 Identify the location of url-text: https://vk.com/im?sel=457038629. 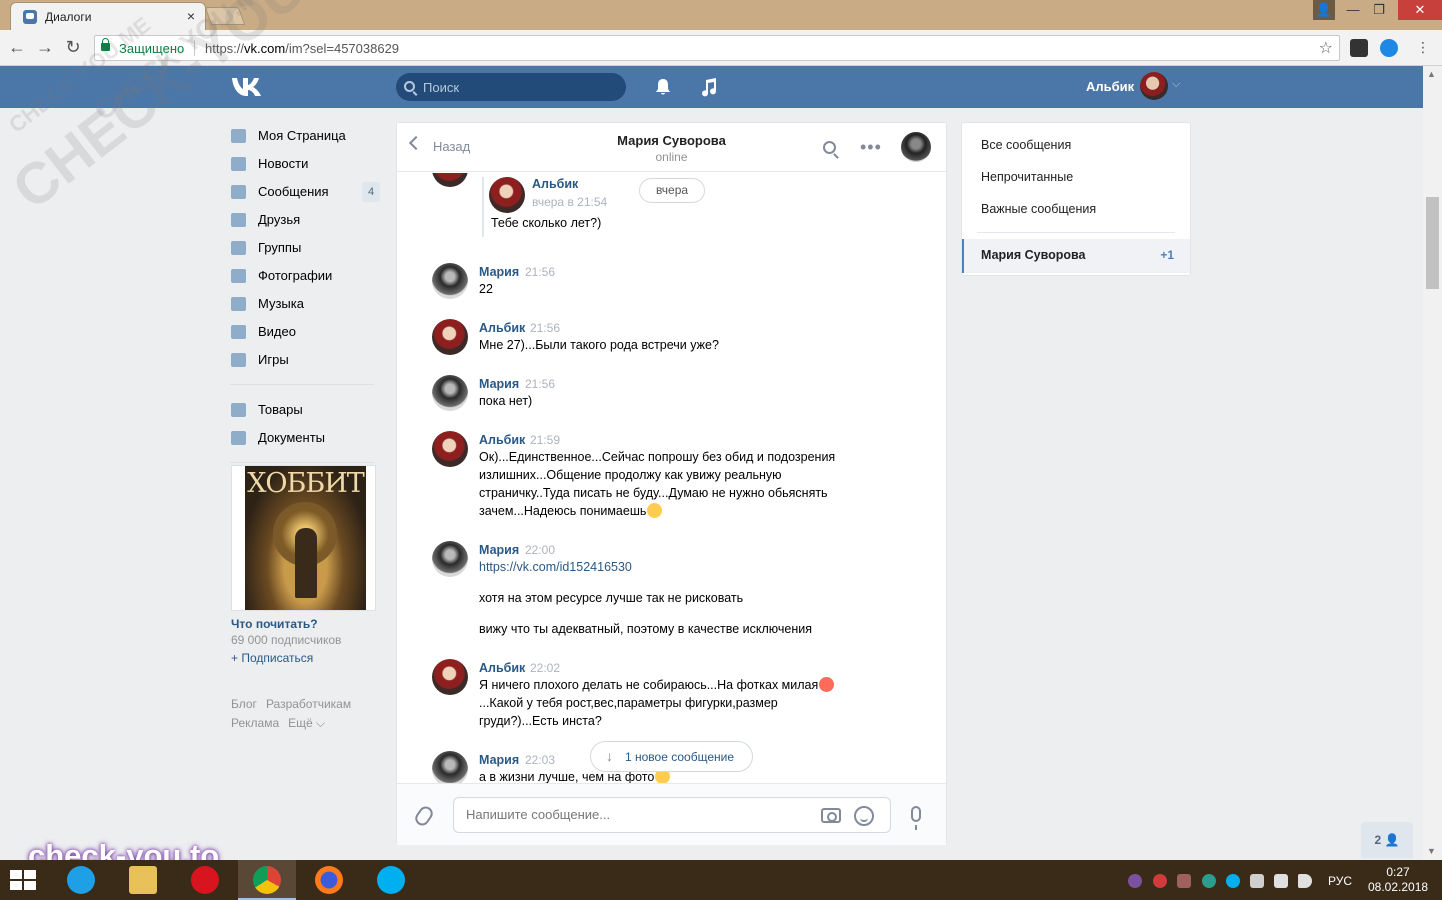
(302, 48).